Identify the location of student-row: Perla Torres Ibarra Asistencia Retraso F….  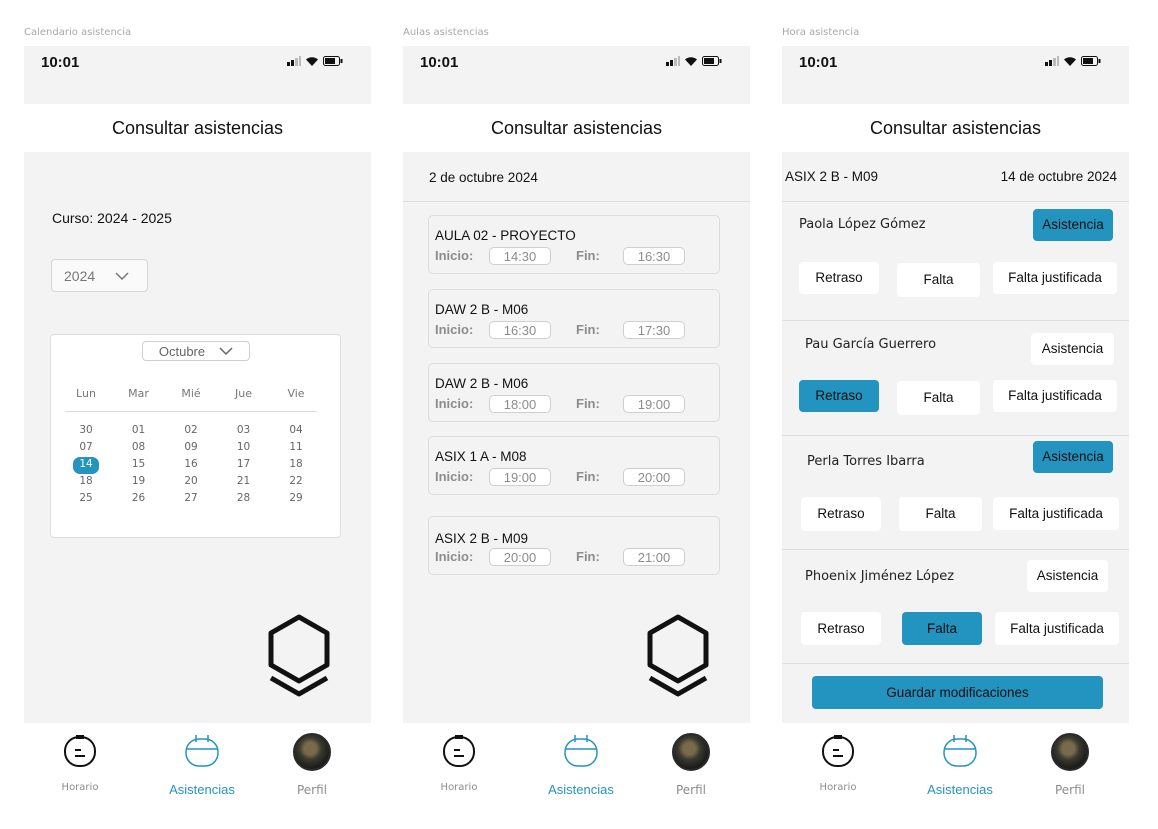
(955, 493).